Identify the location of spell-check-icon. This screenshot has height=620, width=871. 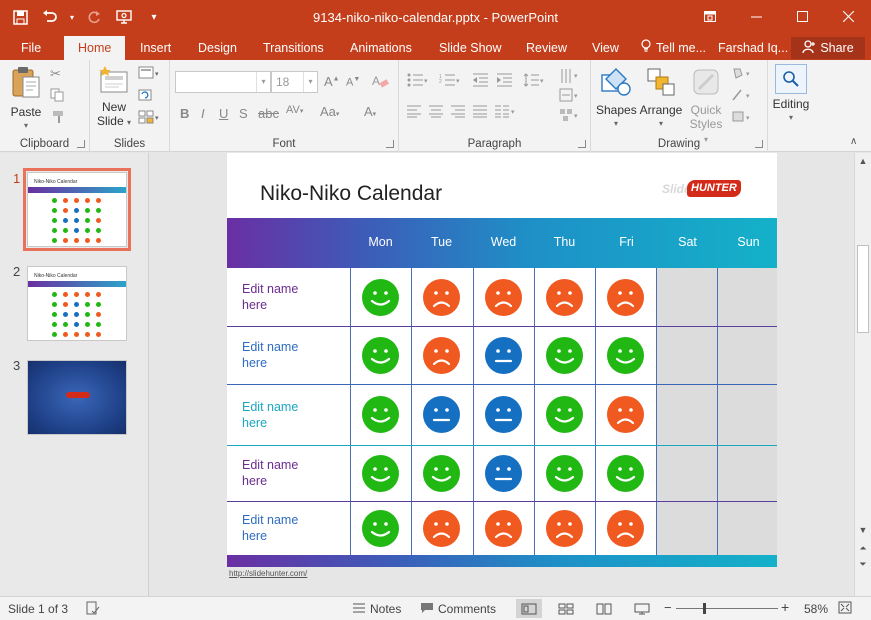
(93, 609).